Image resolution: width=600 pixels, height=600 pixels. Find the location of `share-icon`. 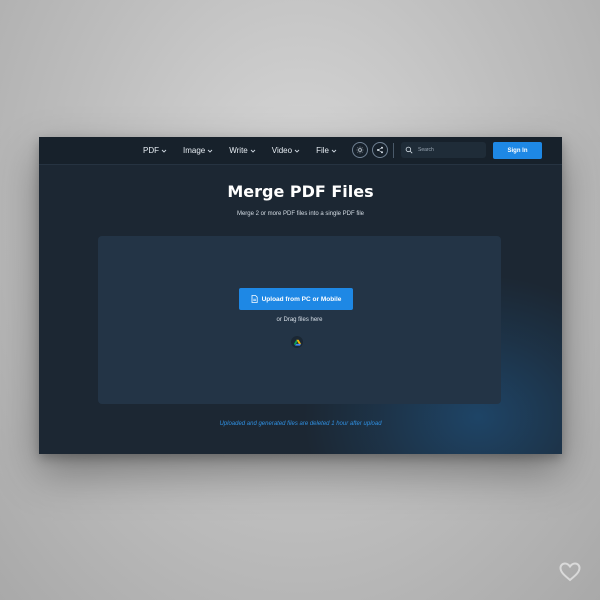

share-icon is located at coordinates (380, 150).